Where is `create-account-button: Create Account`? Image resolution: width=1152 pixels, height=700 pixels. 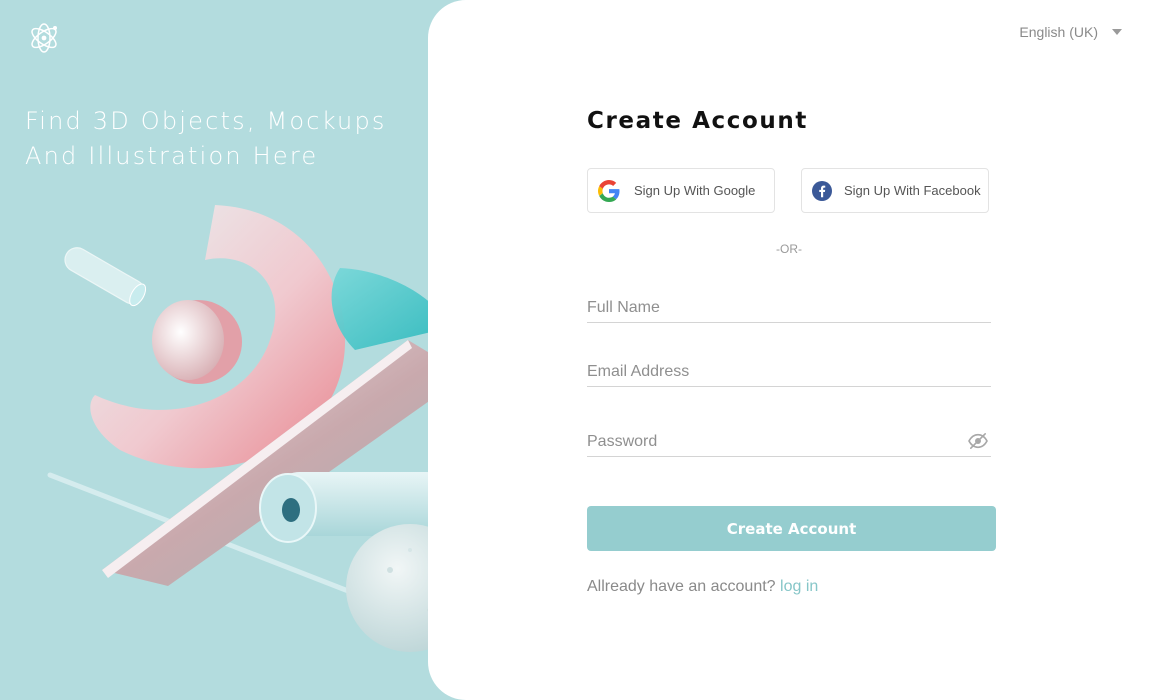
create-account-button: Create Account is located at coordinates (791, 528).